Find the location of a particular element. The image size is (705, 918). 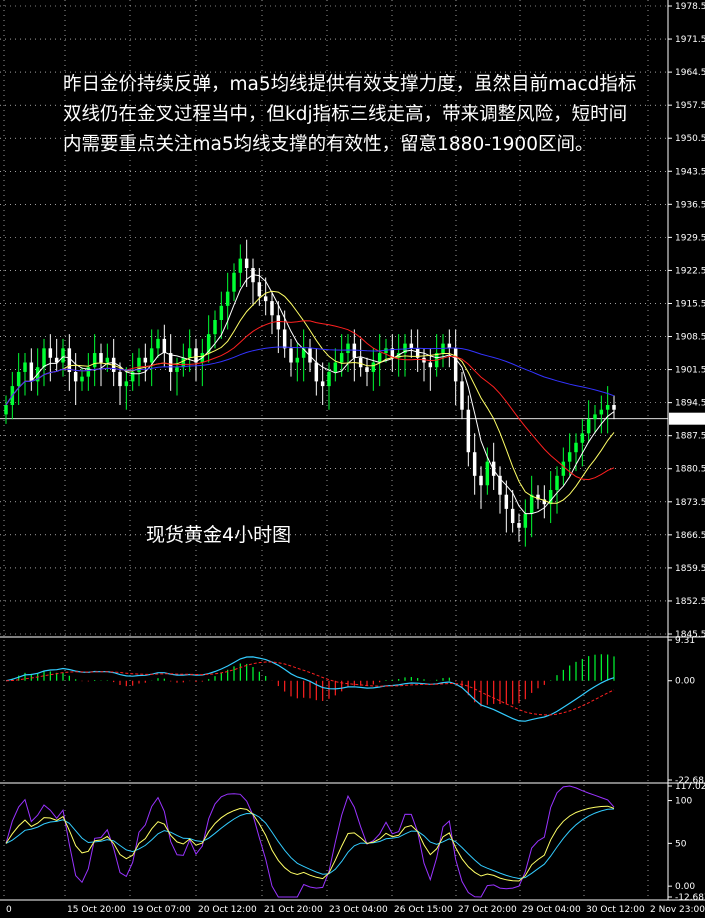

chart-caption: 现货黄金4小时图 is located at coordinates (219, 535).